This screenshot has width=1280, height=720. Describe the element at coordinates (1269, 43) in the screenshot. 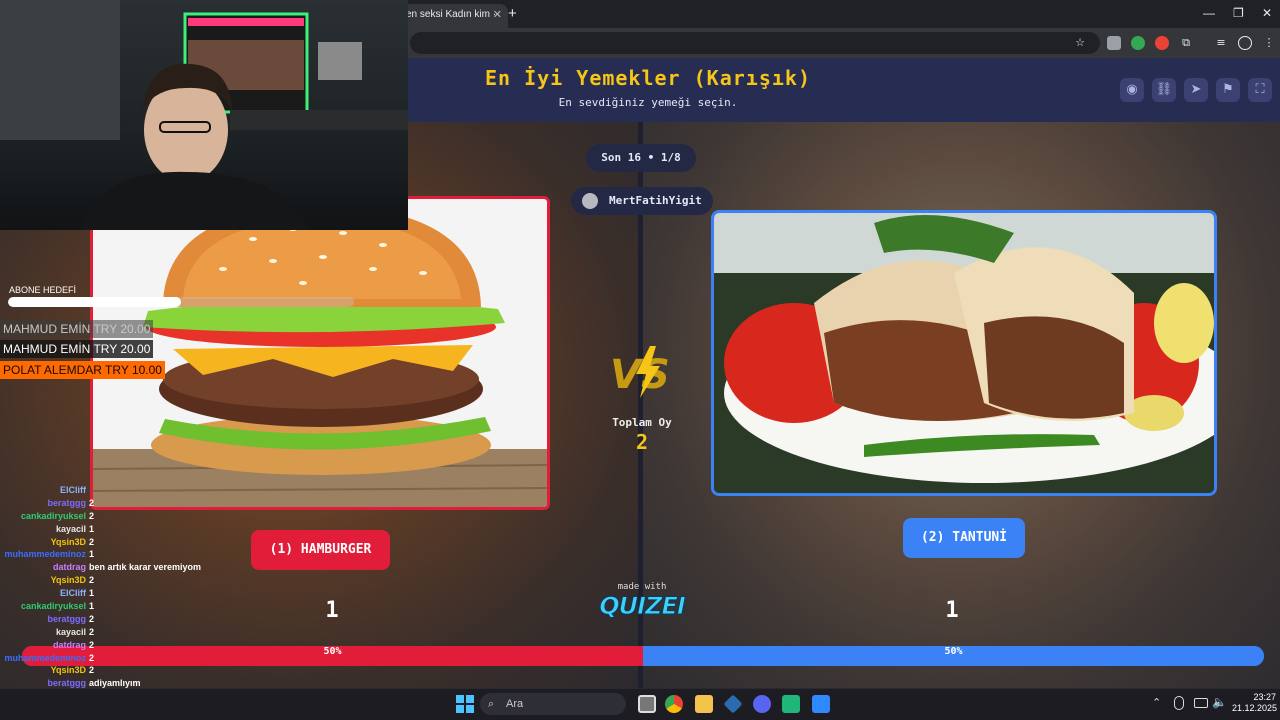

I see `browser-menu-icon: ⋮` at that location.